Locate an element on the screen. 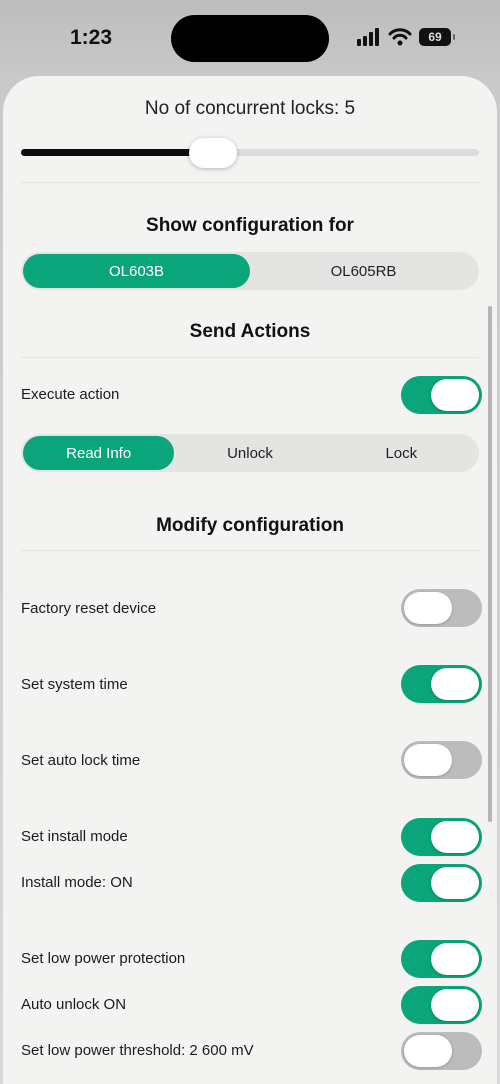  battery-icon: 69 is located at coordinates (437, 37).